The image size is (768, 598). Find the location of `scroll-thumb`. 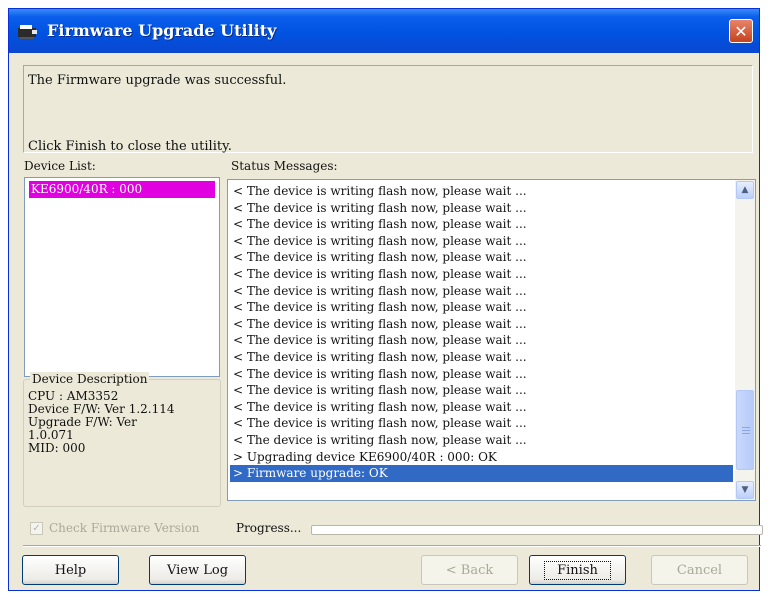

scroll-thumb is located at coordinates (745, 430).